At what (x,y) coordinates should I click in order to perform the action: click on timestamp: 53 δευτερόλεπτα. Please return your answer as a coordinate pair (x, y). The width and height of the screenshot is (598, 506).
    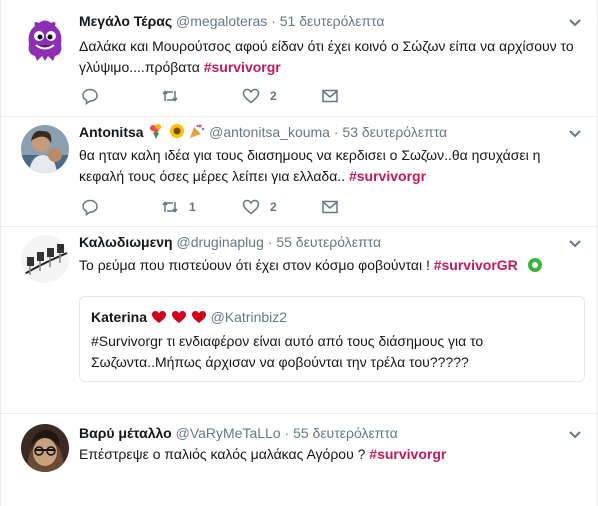
    Looking at the image, I should click on (394, 132).